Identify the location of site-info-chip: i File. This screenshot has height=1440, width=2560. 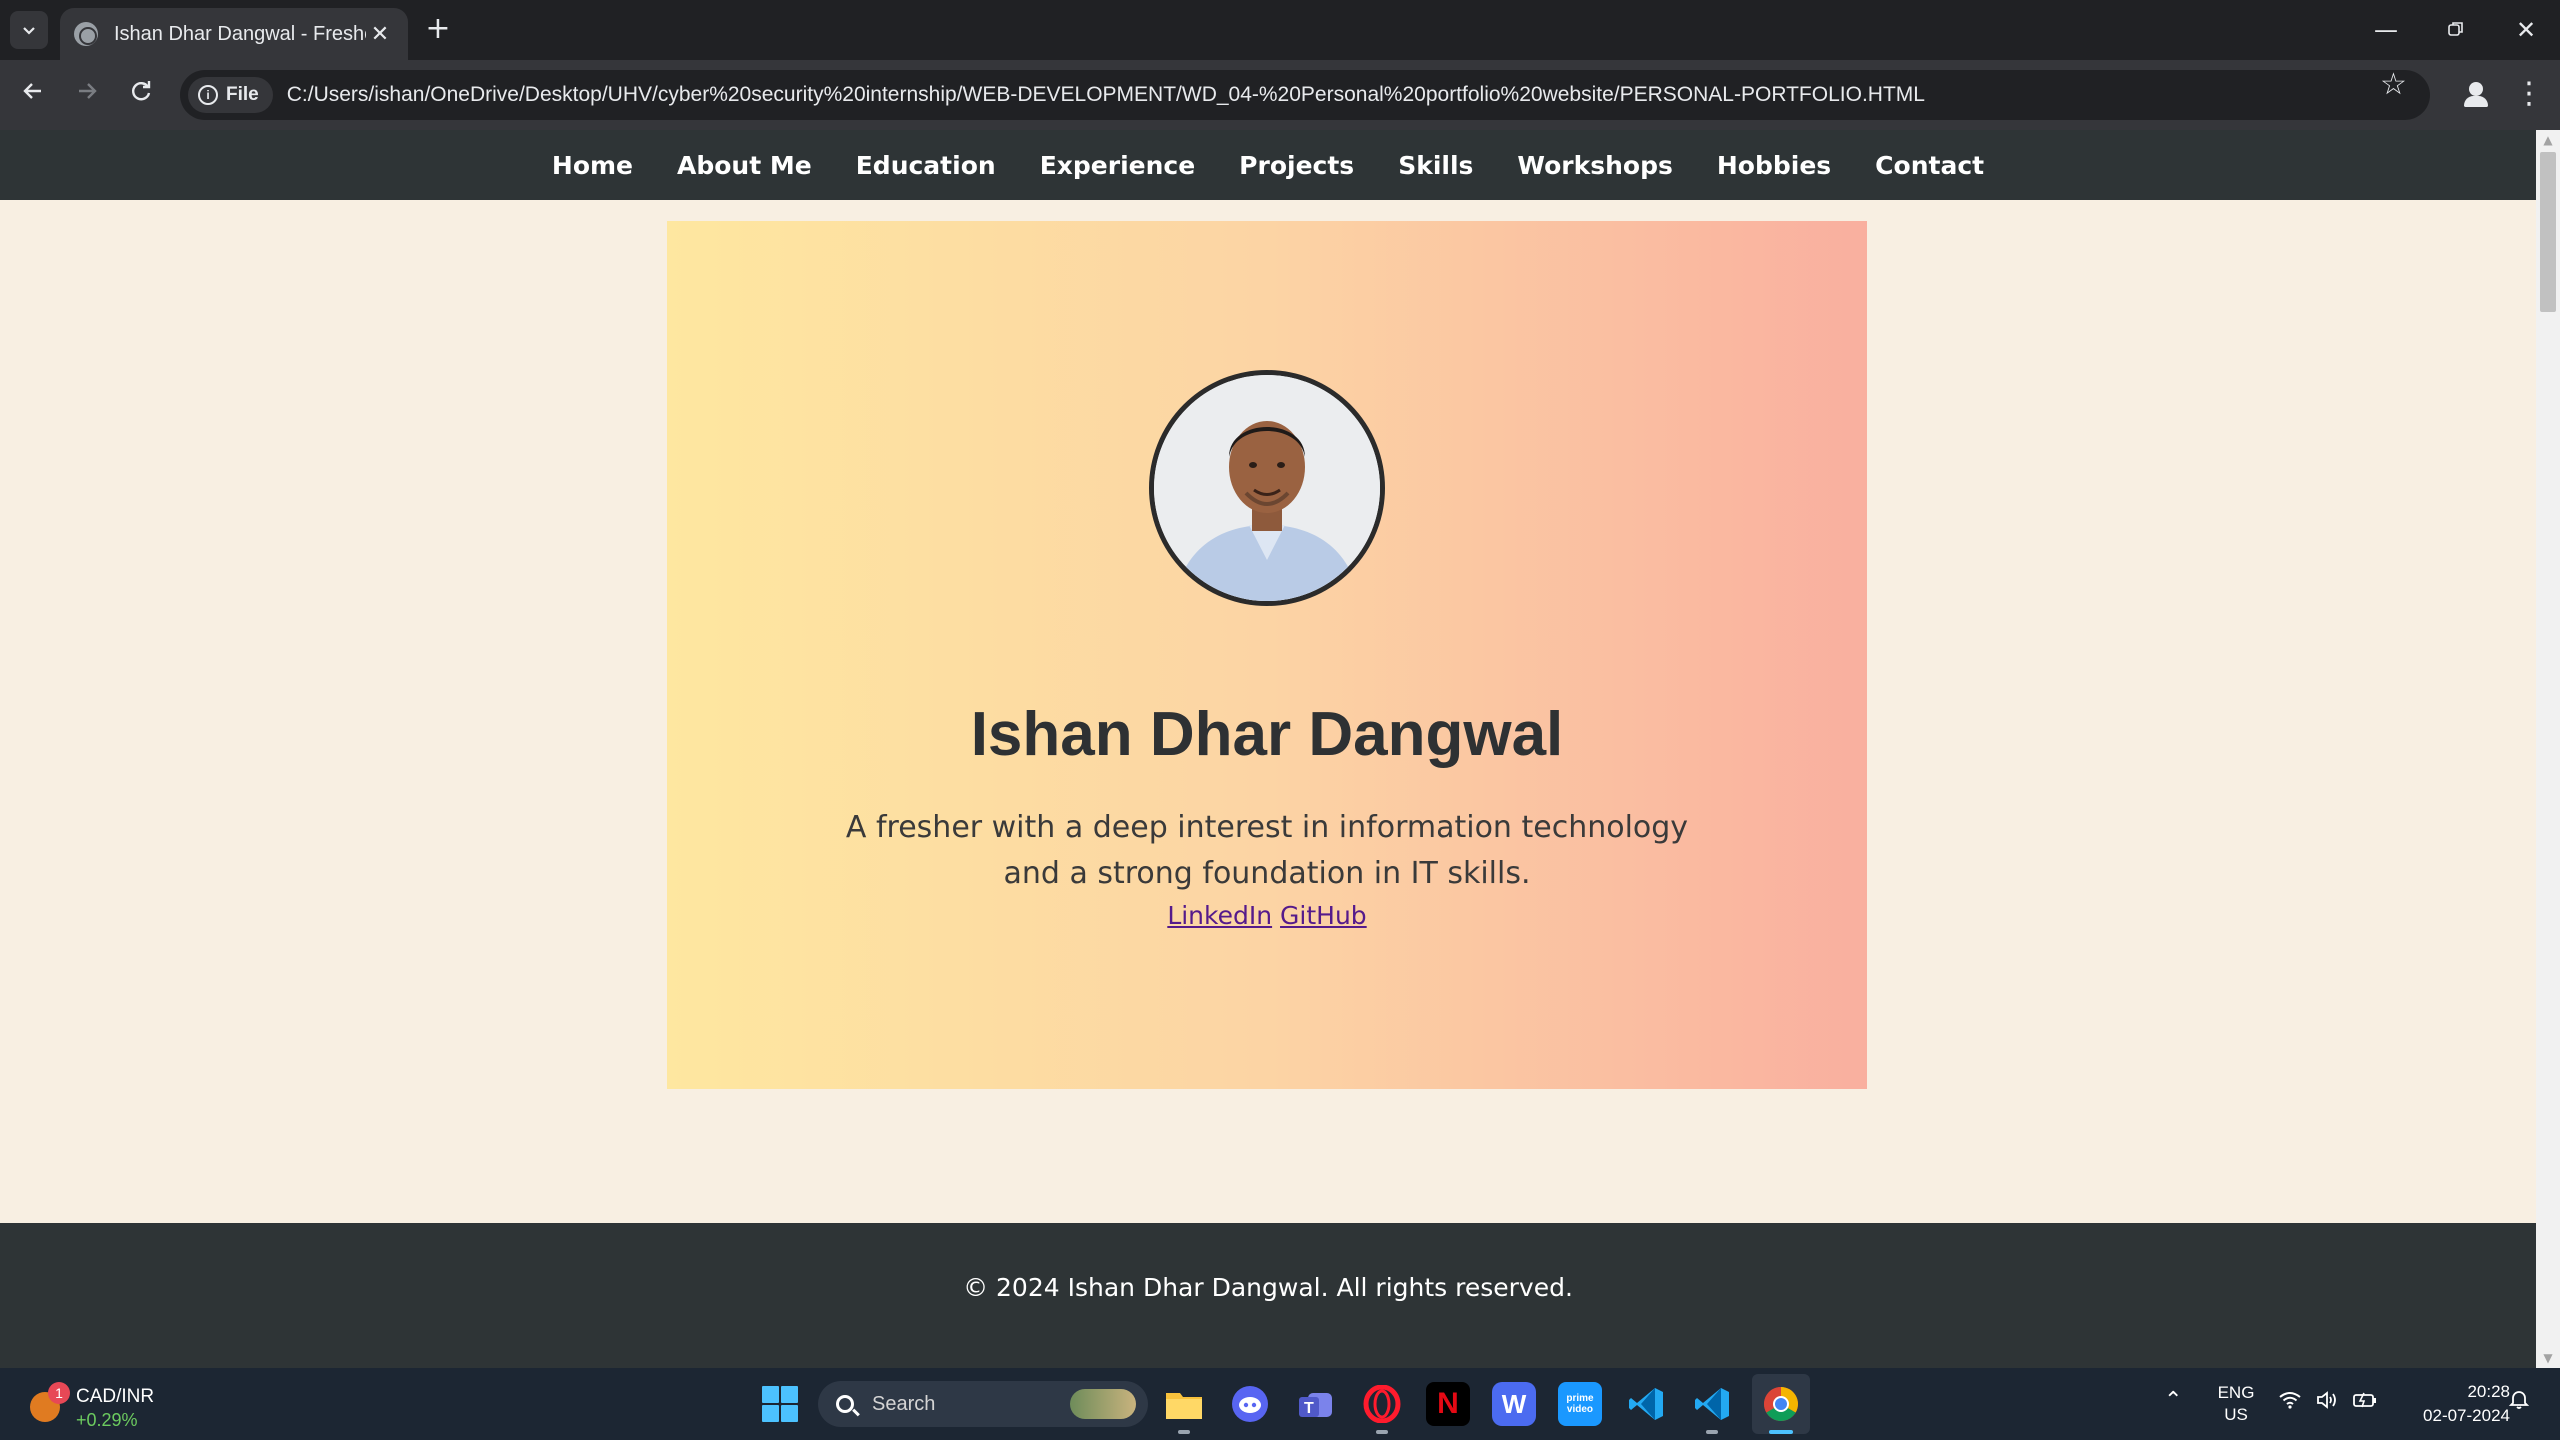
(230, 95).